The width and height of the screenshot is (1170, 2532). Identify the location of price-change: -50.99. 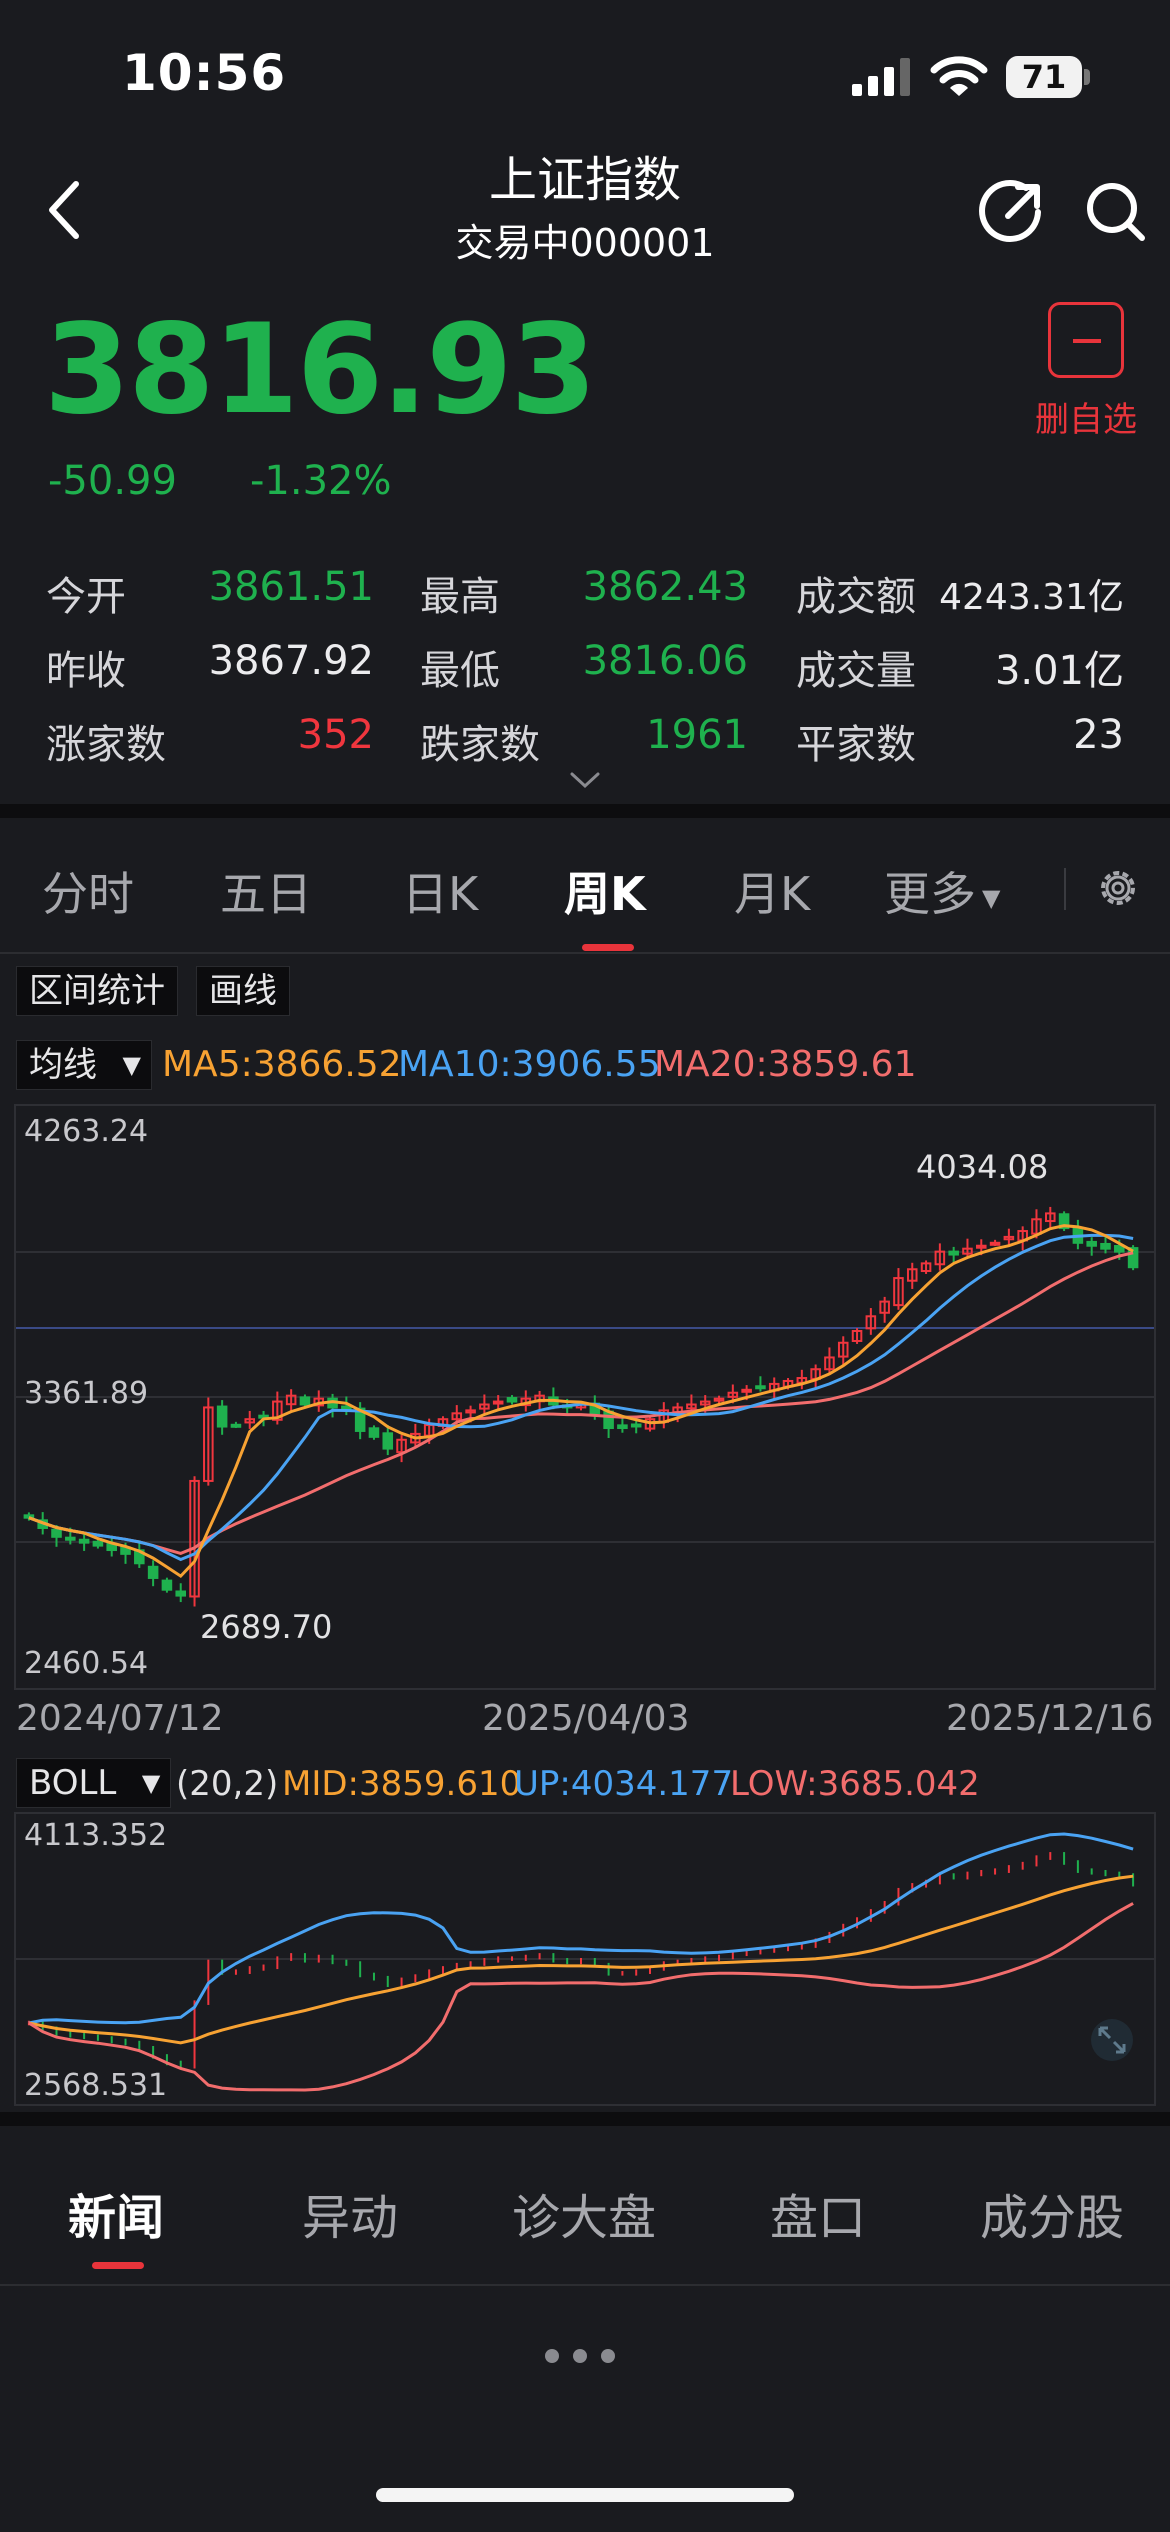
(112, 481).